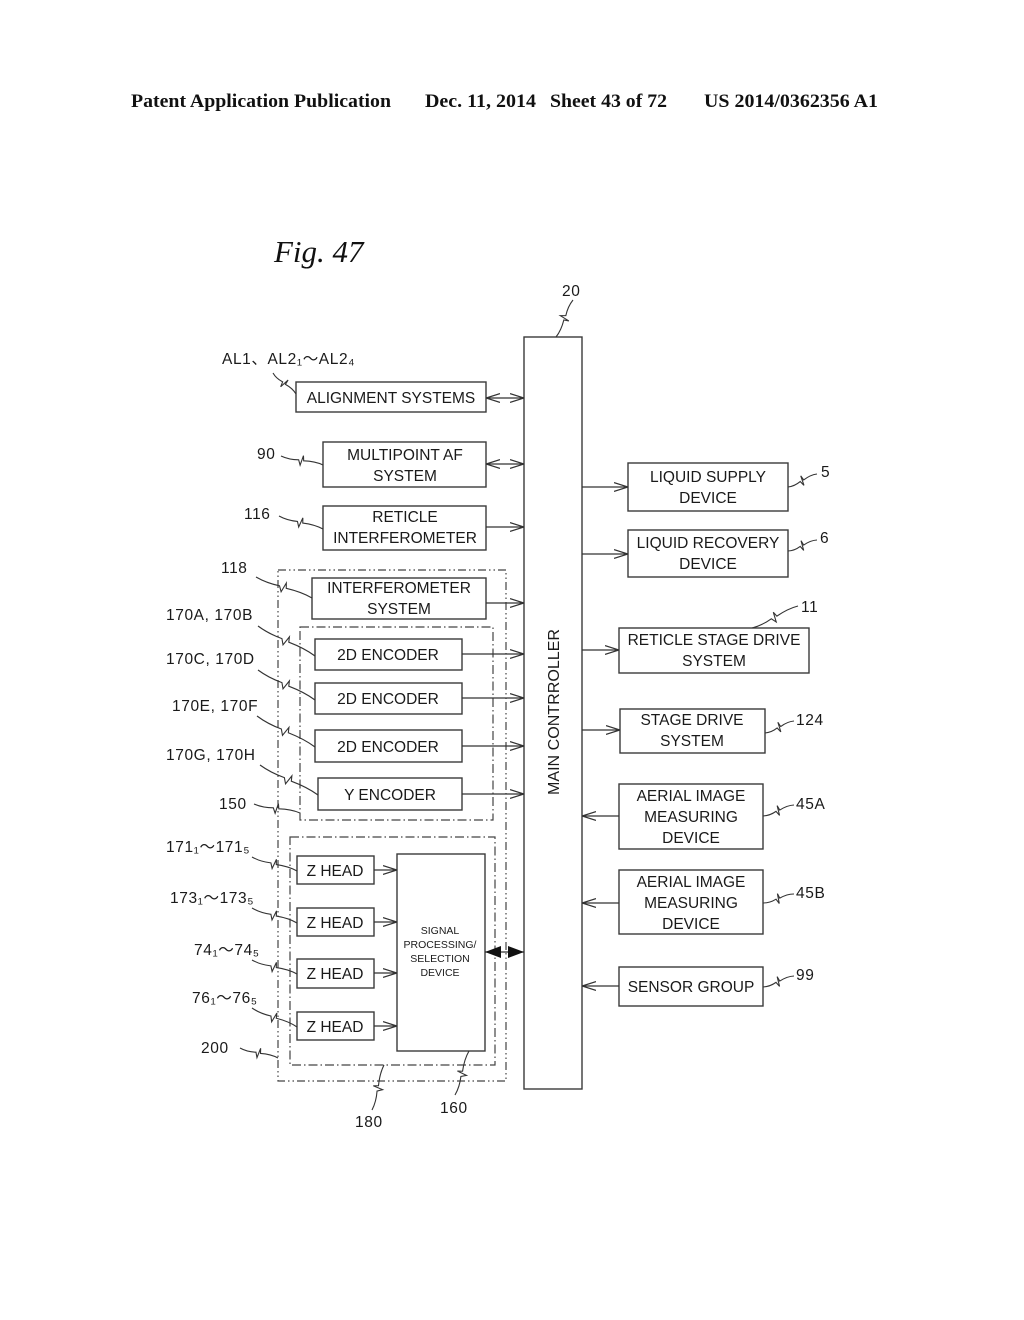  What do you see at coordinates (261, 101) in the screenshot?
I see `publication-type: Patent Application Publication` at bounding box center [261, 101].